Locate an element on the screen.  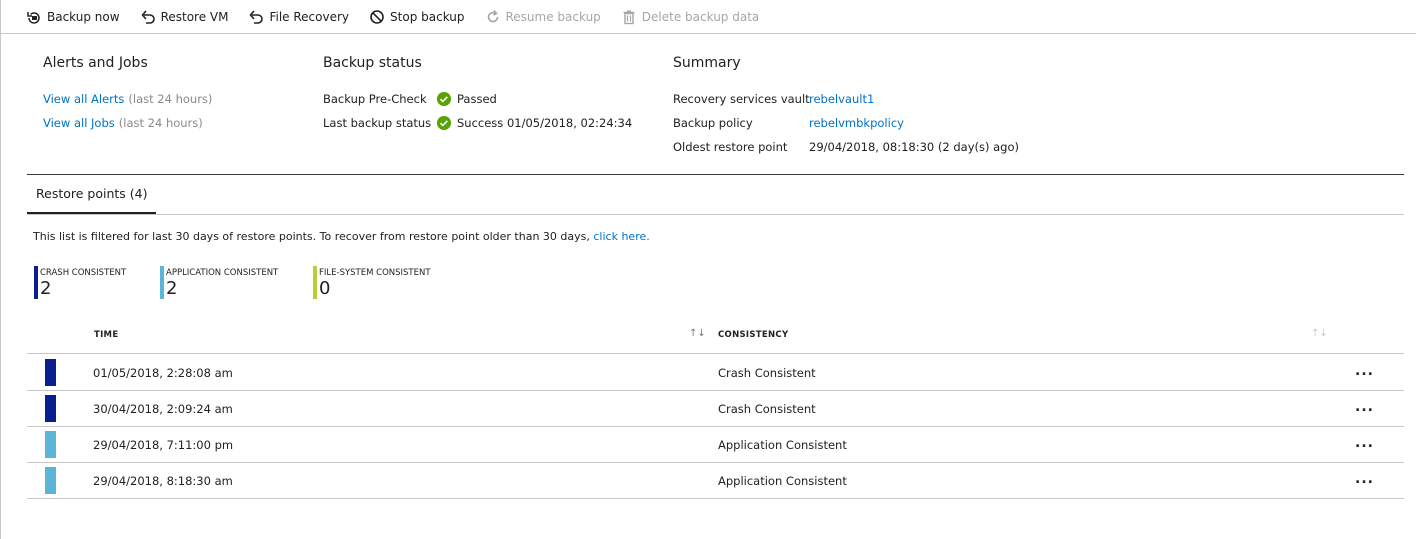
oldest-restore-label: Oldest restore point is located at coordinates (730, 147).